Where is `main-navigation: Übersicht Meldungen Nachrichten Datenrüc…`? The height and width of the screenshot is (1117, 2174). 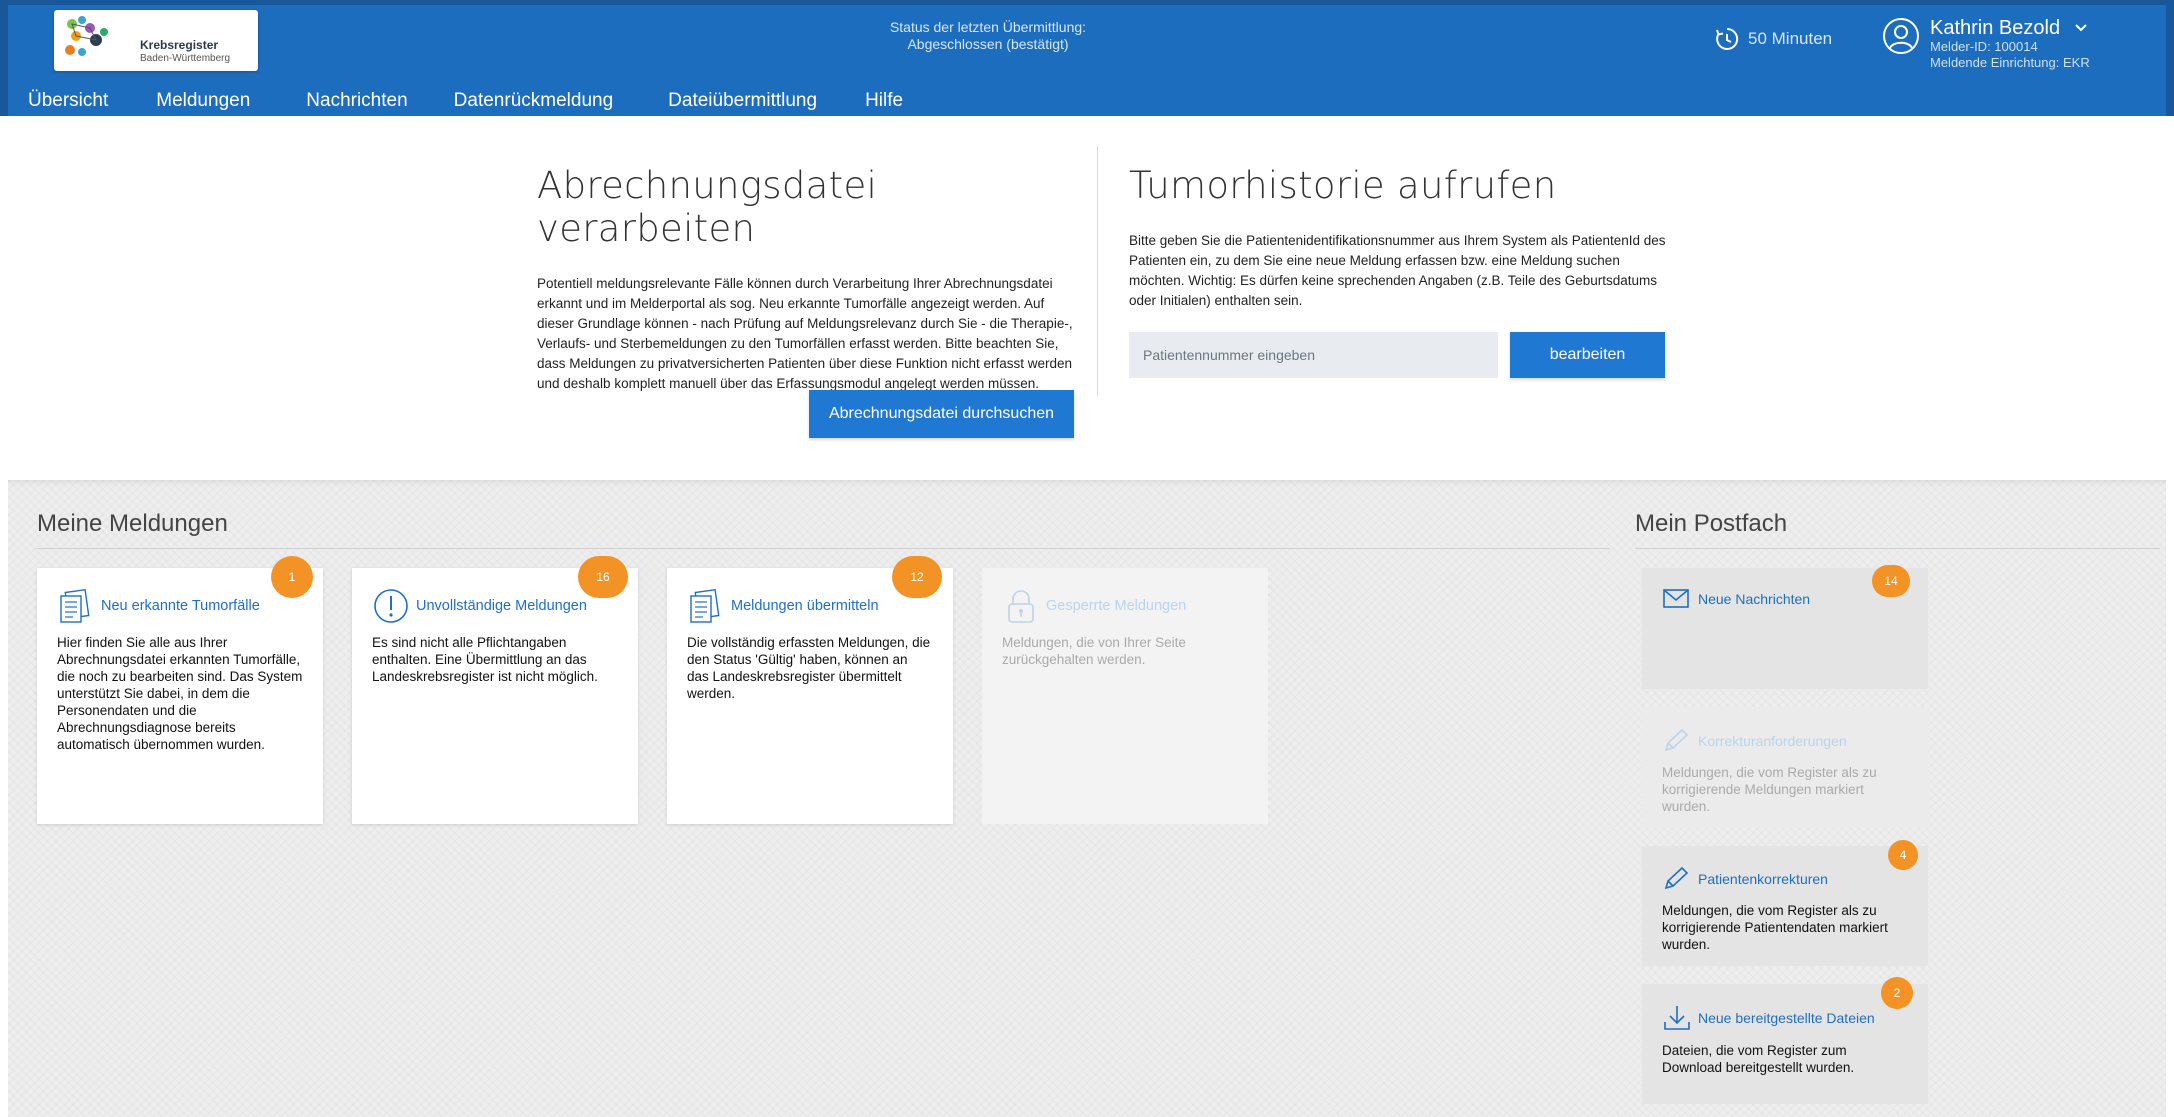
main-navigation: Übersicht Meldungen Nachrichten Datenrüc… is located at coordinates (465, 102).